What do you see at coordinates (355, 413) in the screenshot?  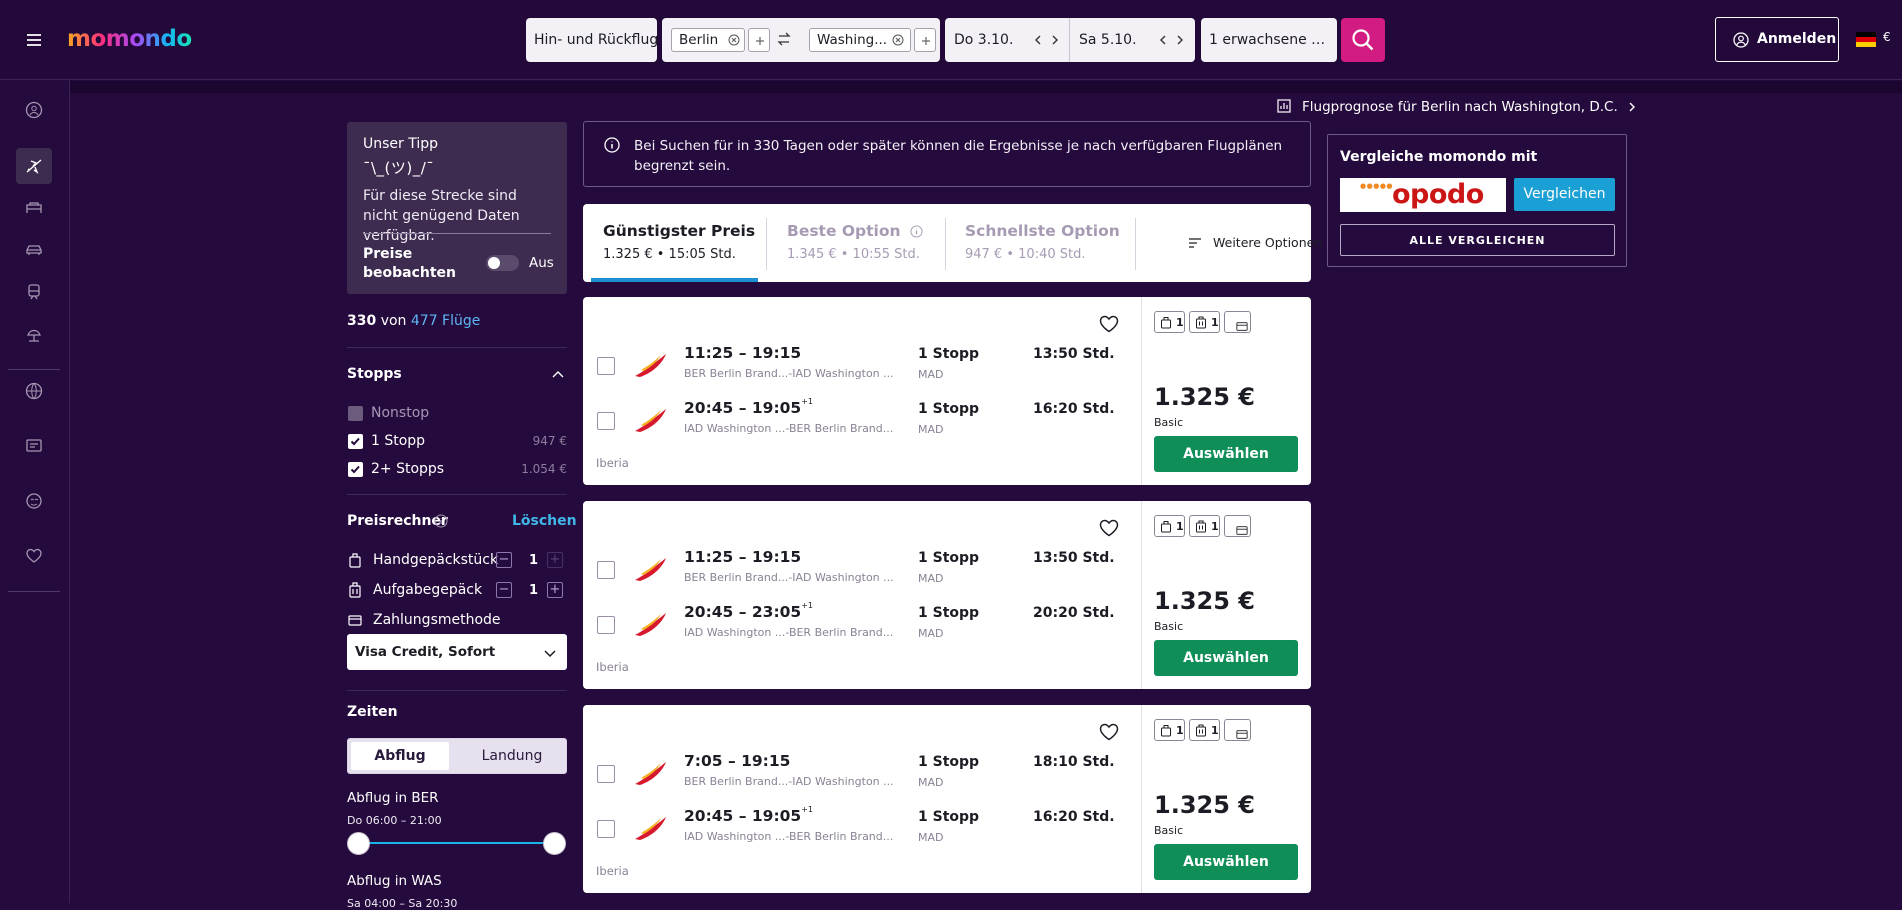 I see `checkbox` at bounding box center [355, 413].